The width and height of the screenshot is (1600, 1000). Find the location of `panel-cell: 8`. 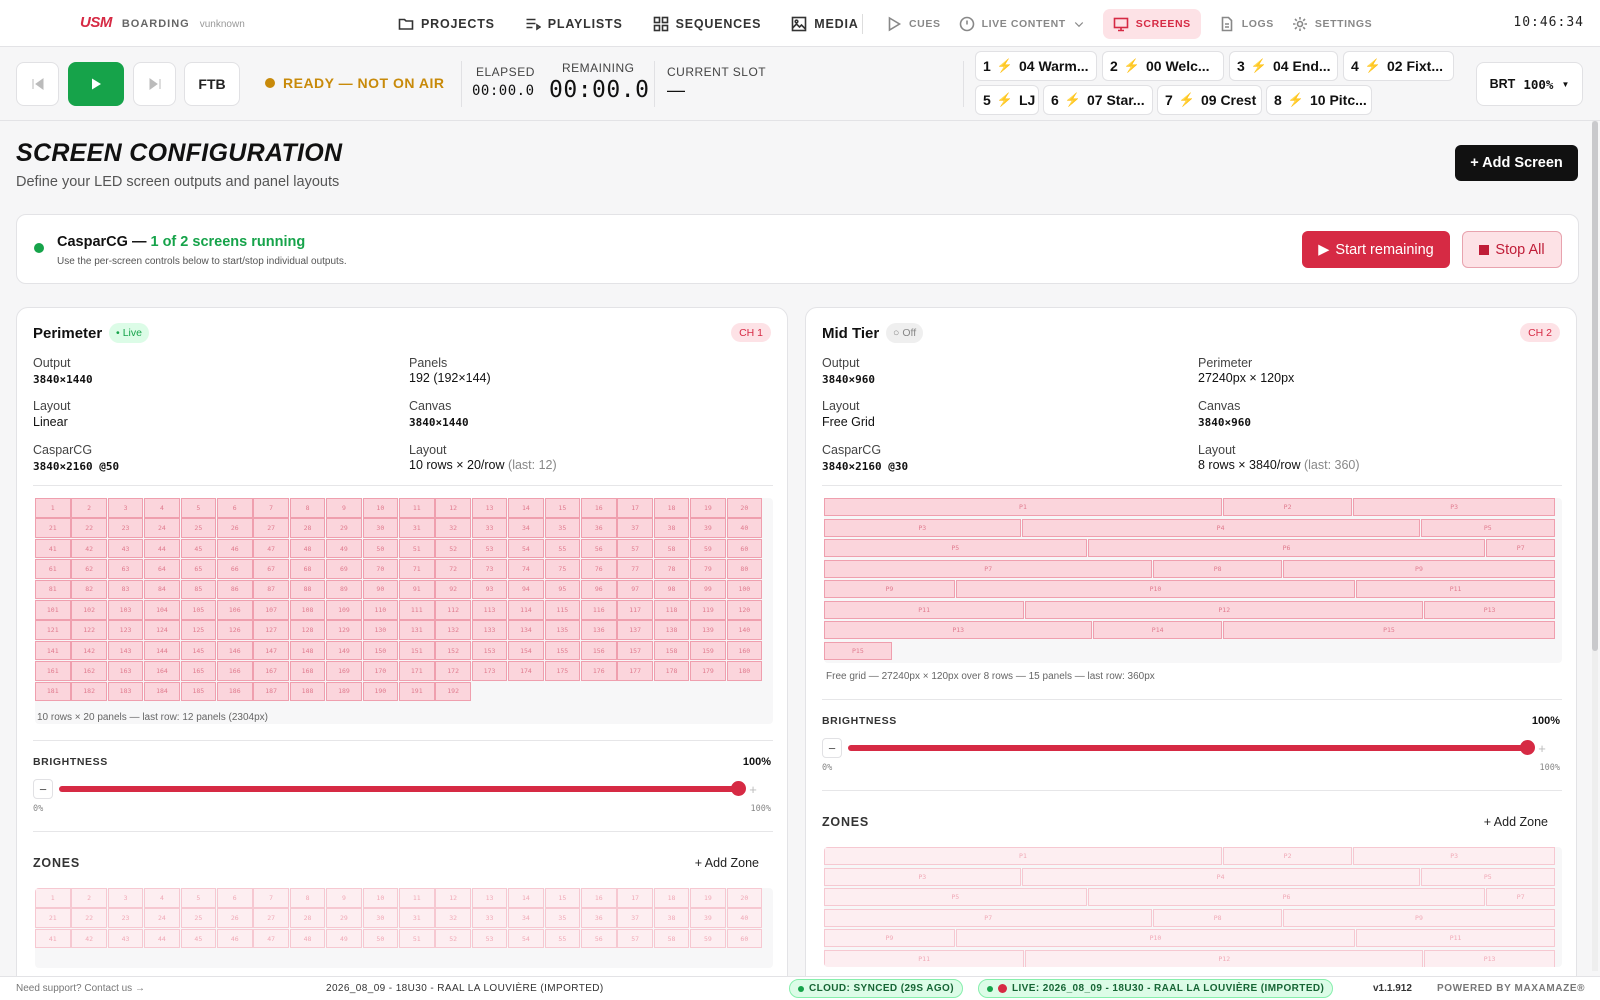

panel-cell: 8 is located at coordinates (307, 898).